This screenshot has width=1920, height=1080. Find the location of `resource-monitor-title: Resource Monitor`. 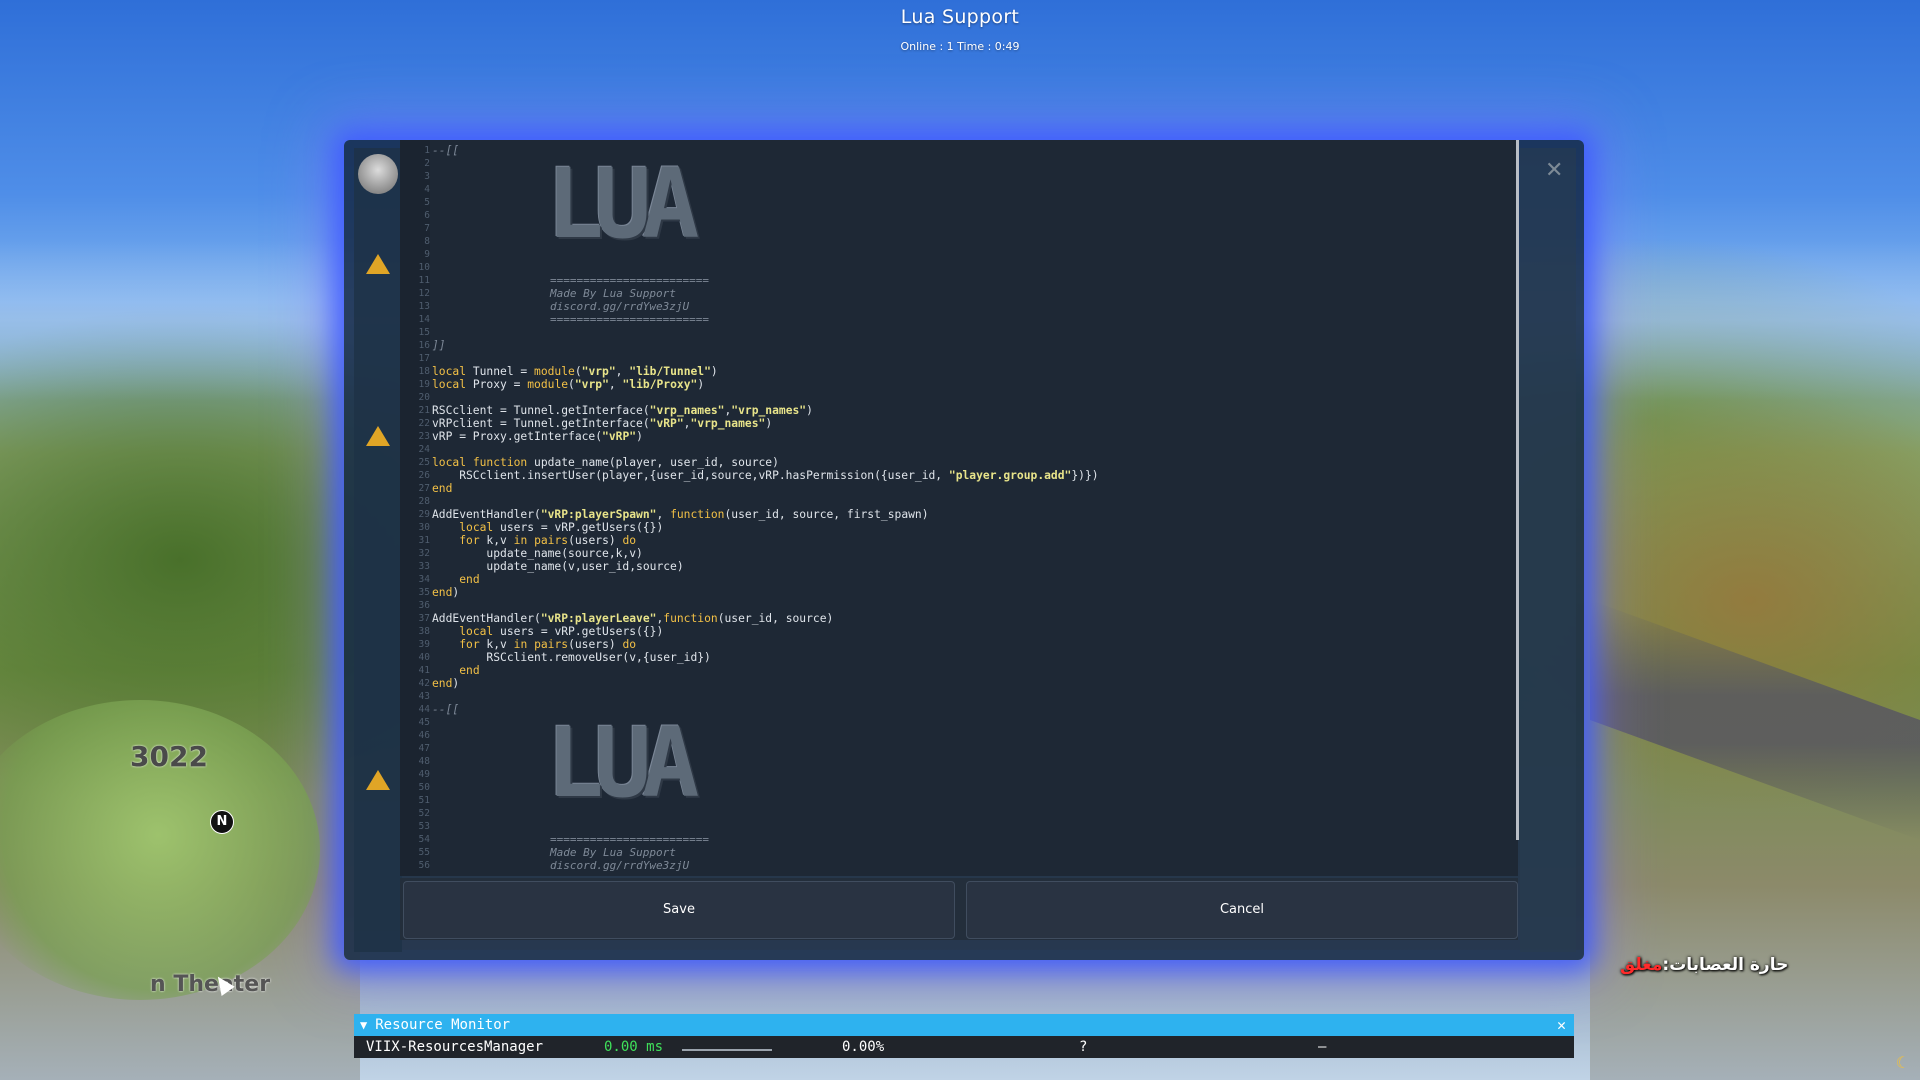

resource-monitor-title: Resource Monitor is located at coordinates (443, 1025).